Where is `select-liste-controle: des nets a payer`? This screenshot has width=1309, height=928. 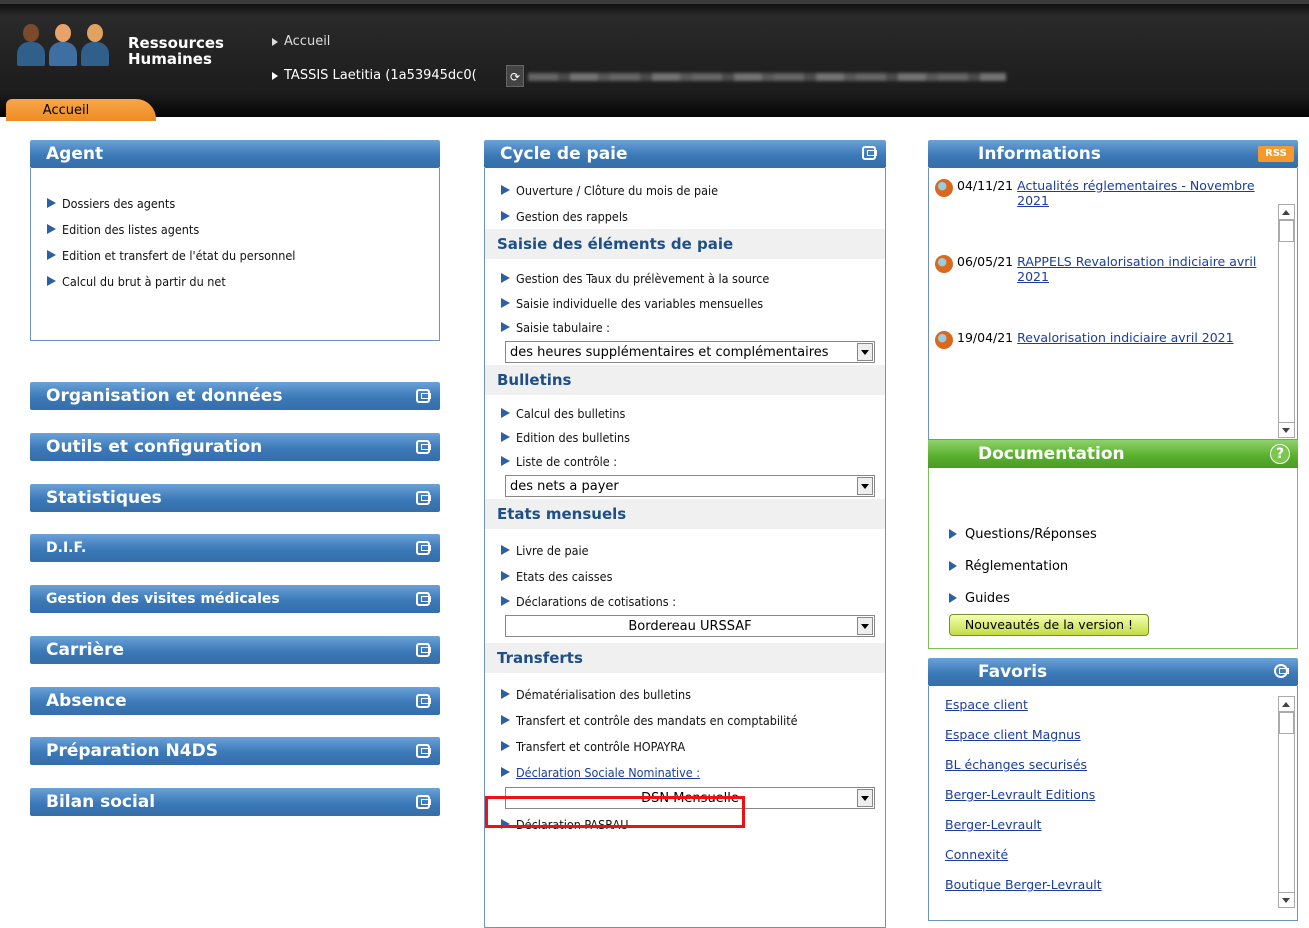 select-liste-controle: des nets a payer is located at coordinates (690, 486).